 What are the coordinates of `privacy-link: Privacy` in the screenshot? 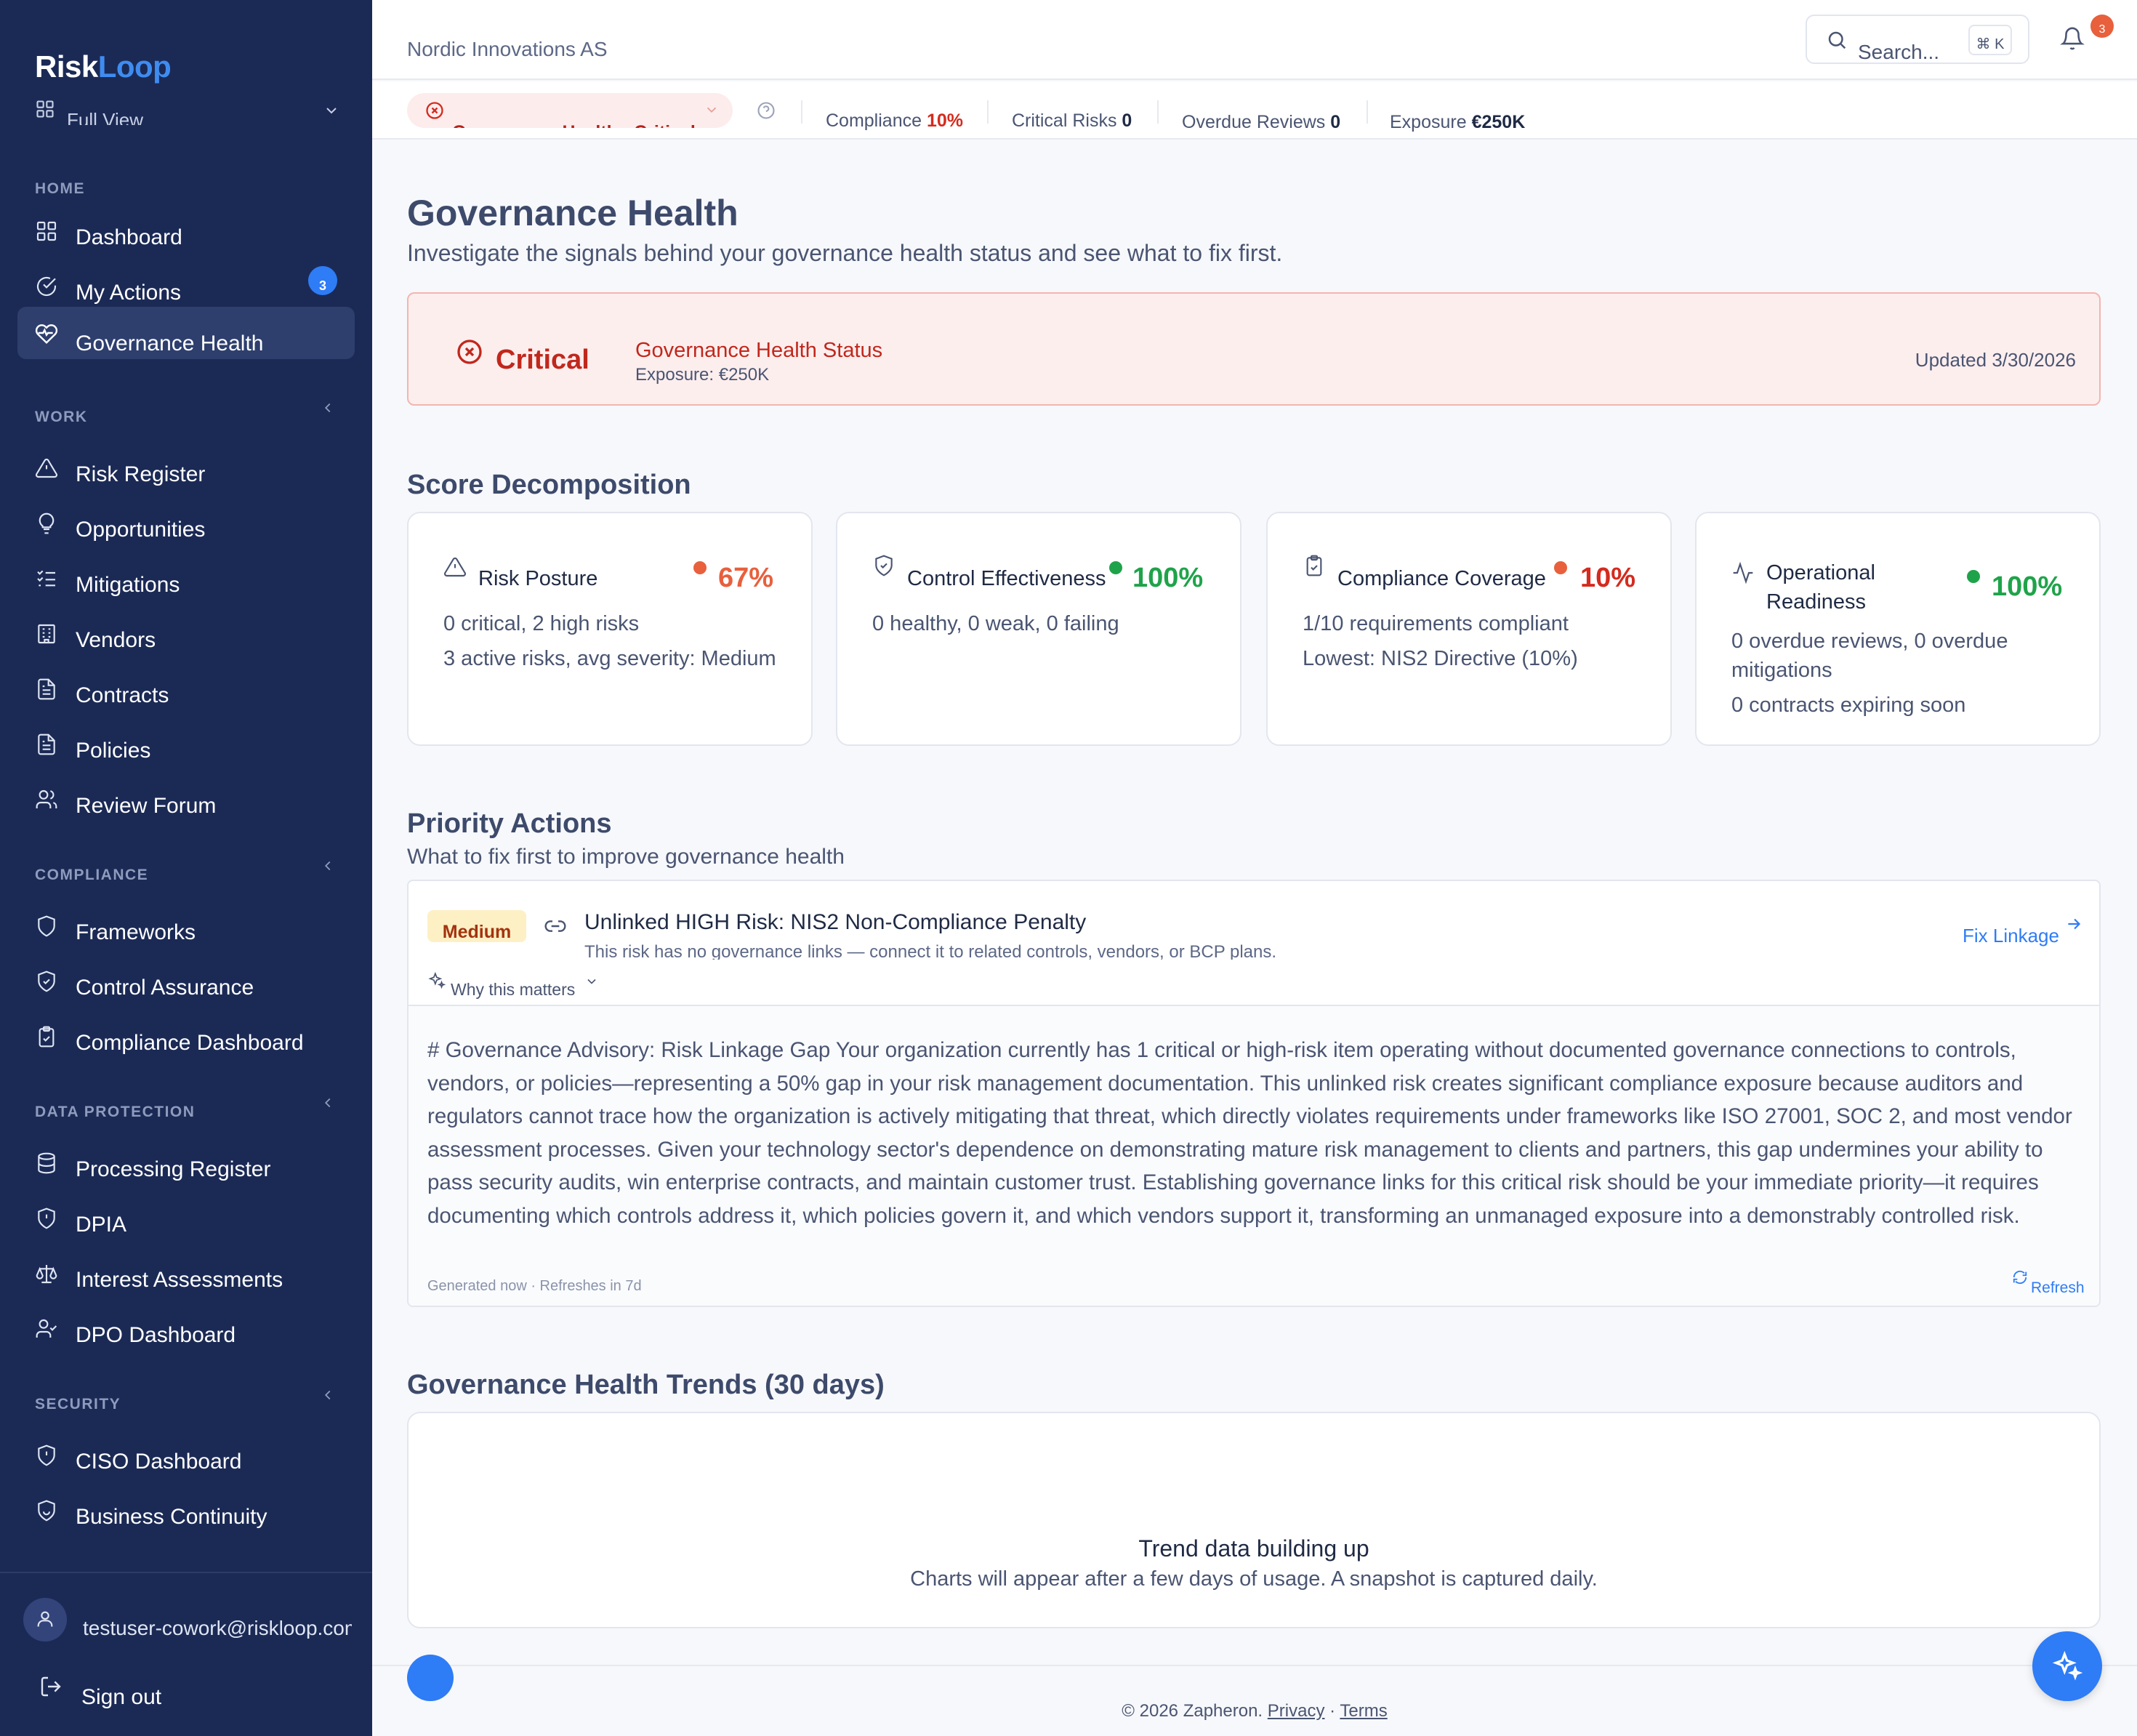 It's located at (1296, 1711).